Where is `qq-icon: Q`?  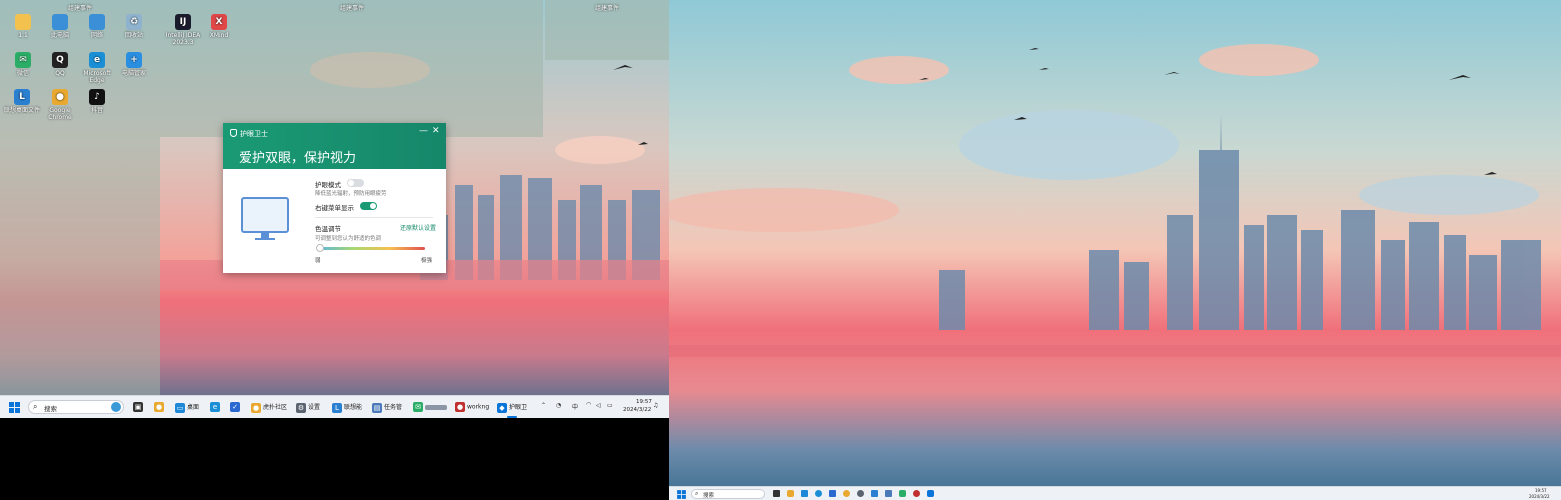 qq-icon: Q is located at coordinates (60, 60).